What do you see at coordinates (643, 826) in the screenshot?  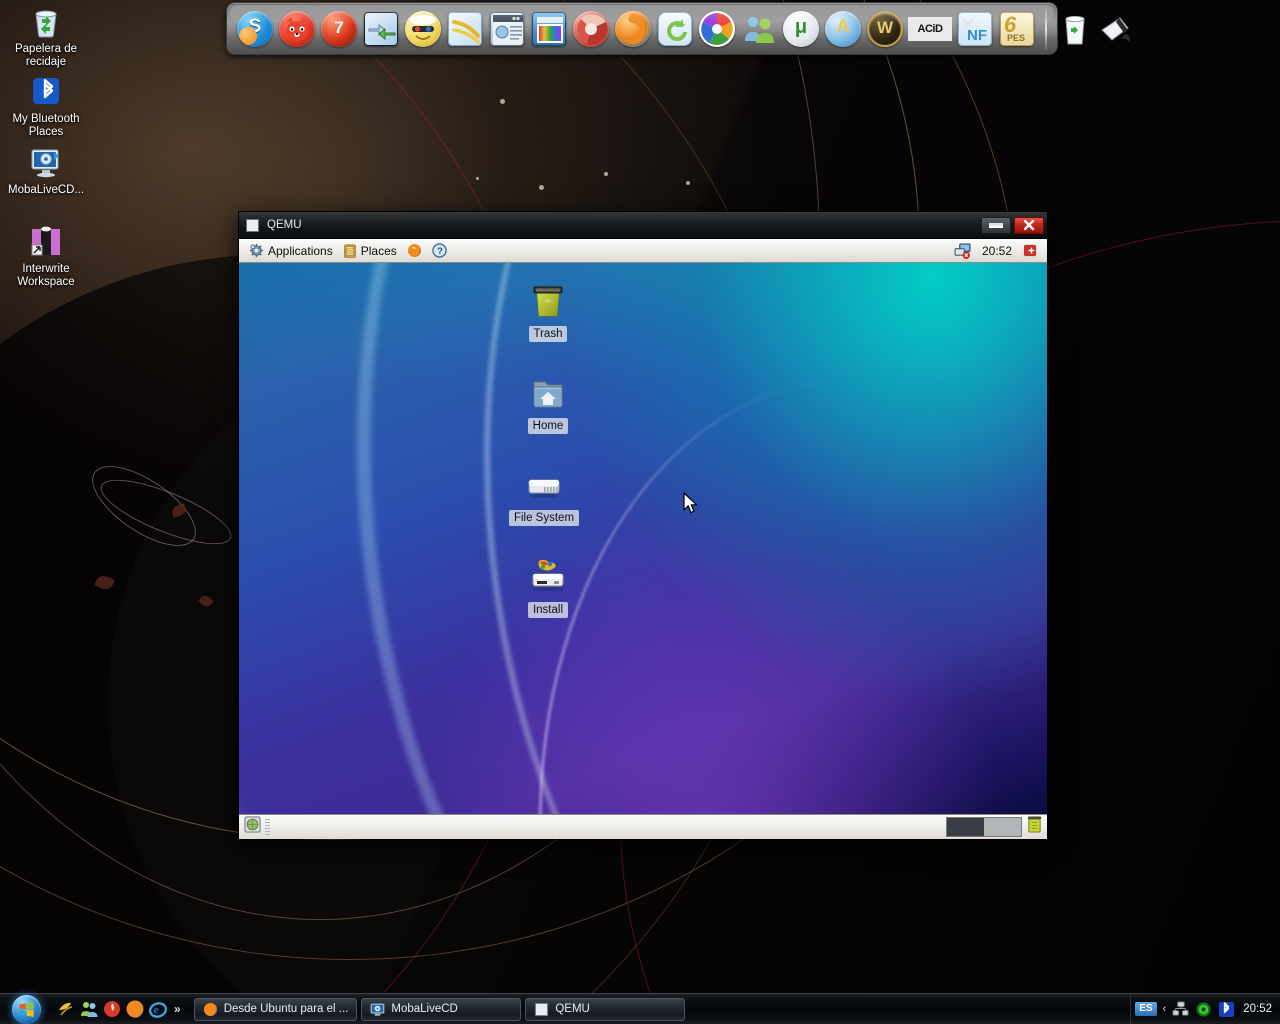 I see `gnome-bottom-panel` at bounding box center [643, 826].